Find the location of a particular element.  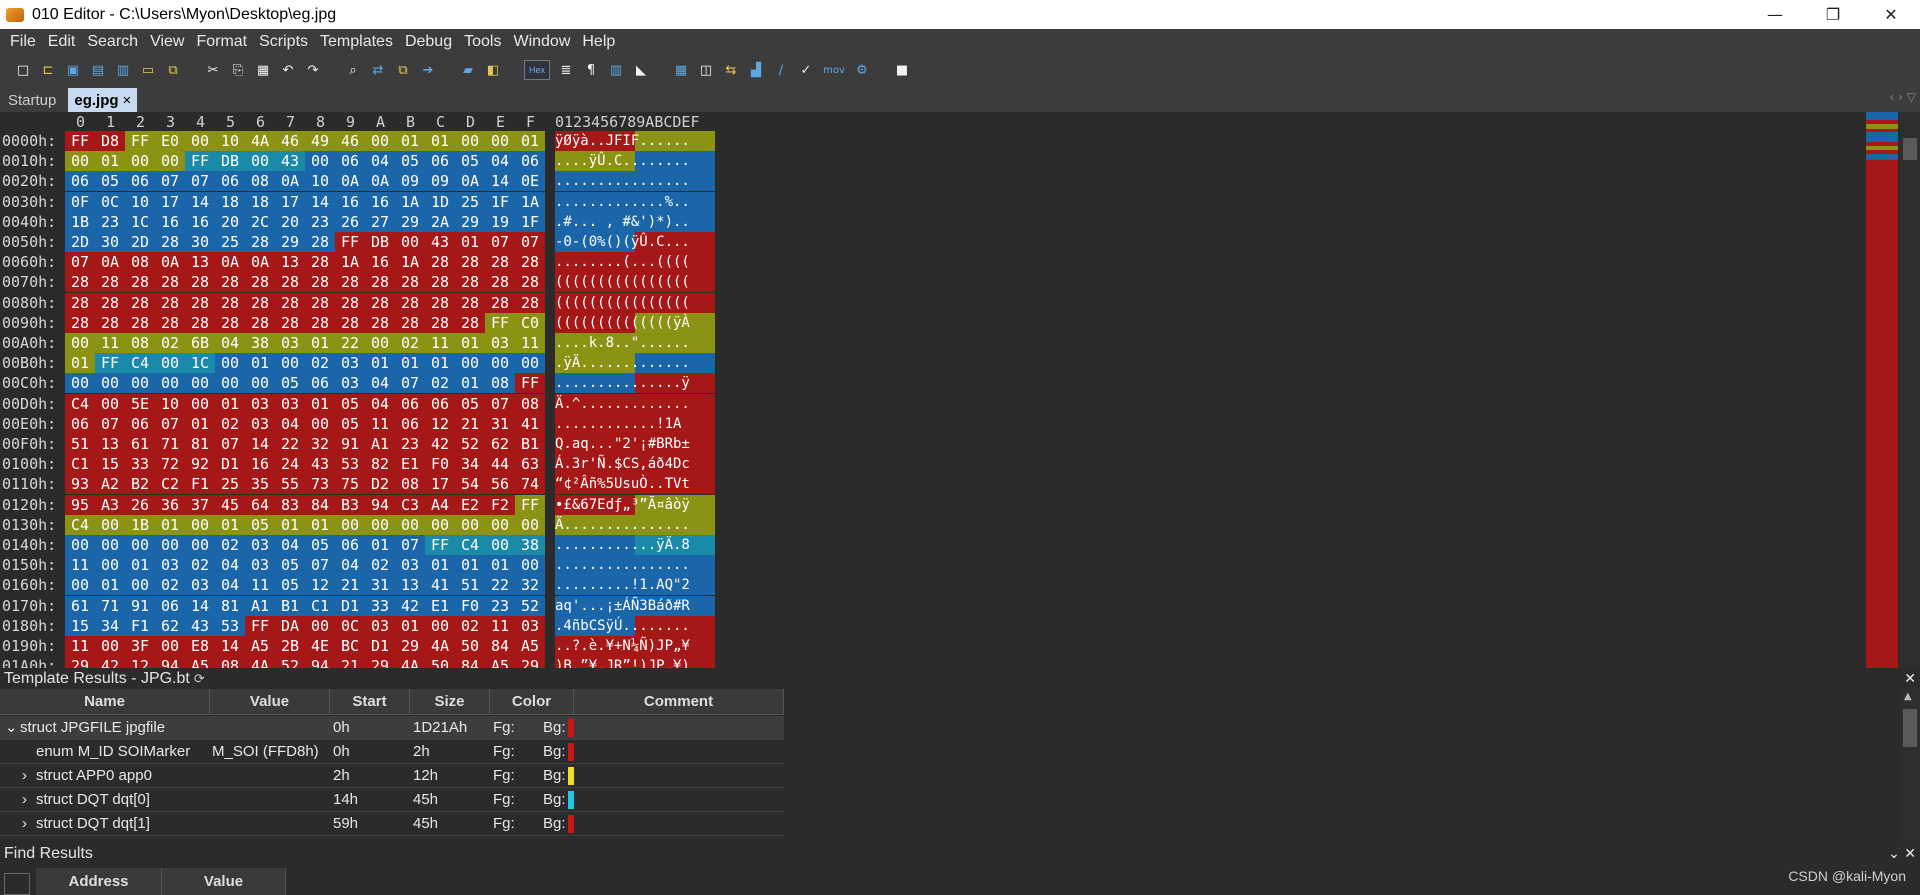

hex-byte: 71 is located at coordinates (110, 605).